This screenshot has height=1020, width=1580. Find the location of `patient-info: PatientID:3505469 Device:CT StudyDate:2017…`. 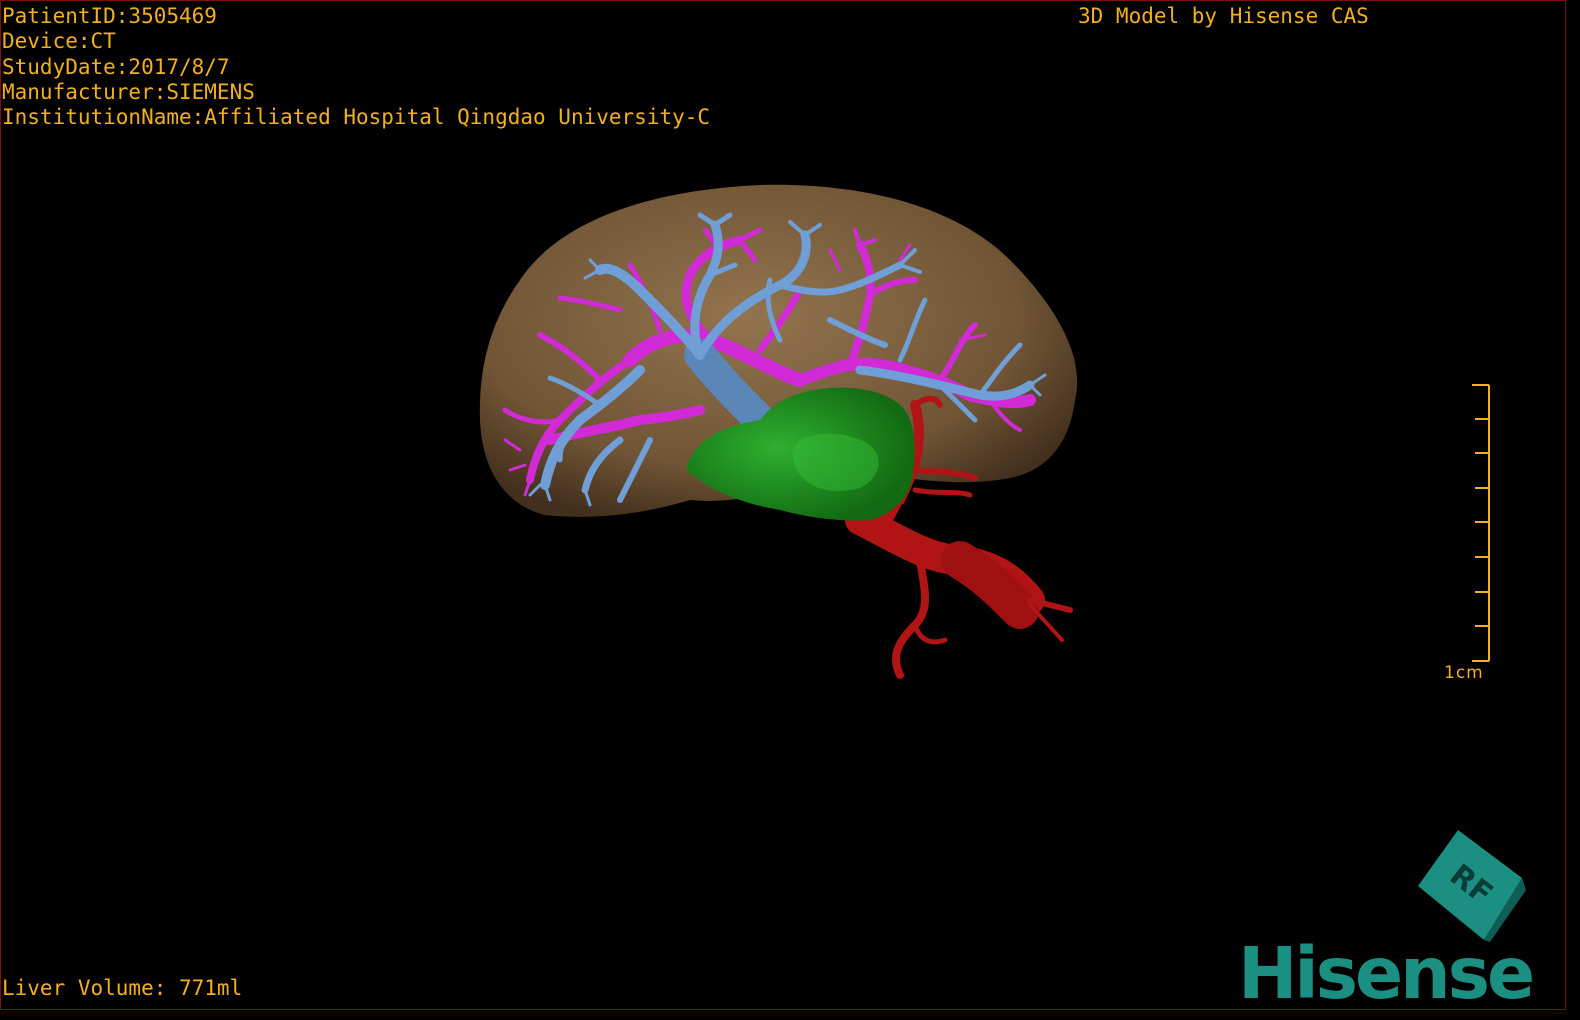

patient-info: PatientID:3505469 Device:CT StudyDate:2017… is located at coordinates (356, 67).